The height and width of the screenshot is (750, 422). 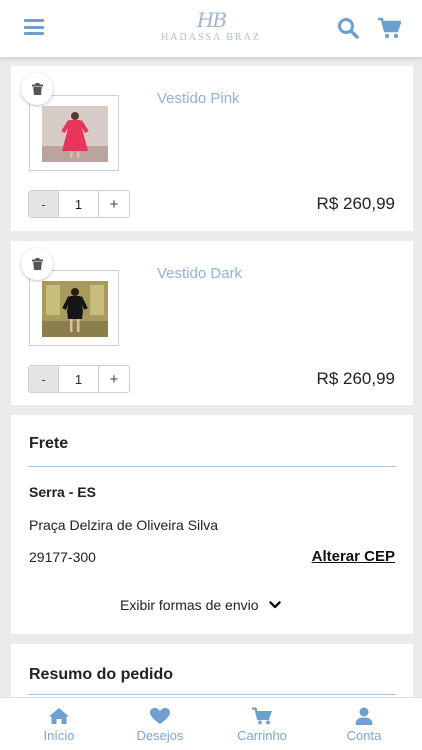 What do you see at coordinates (160, 735) in the screenshot?
I see `tab-label: Desejos` at bounding box center [160, 735].